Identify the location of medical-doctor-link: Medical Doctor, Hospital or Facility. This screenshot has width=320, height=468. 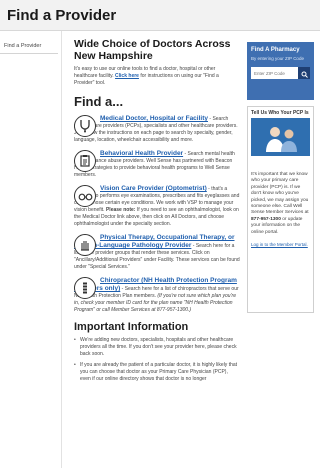
(154, 118).